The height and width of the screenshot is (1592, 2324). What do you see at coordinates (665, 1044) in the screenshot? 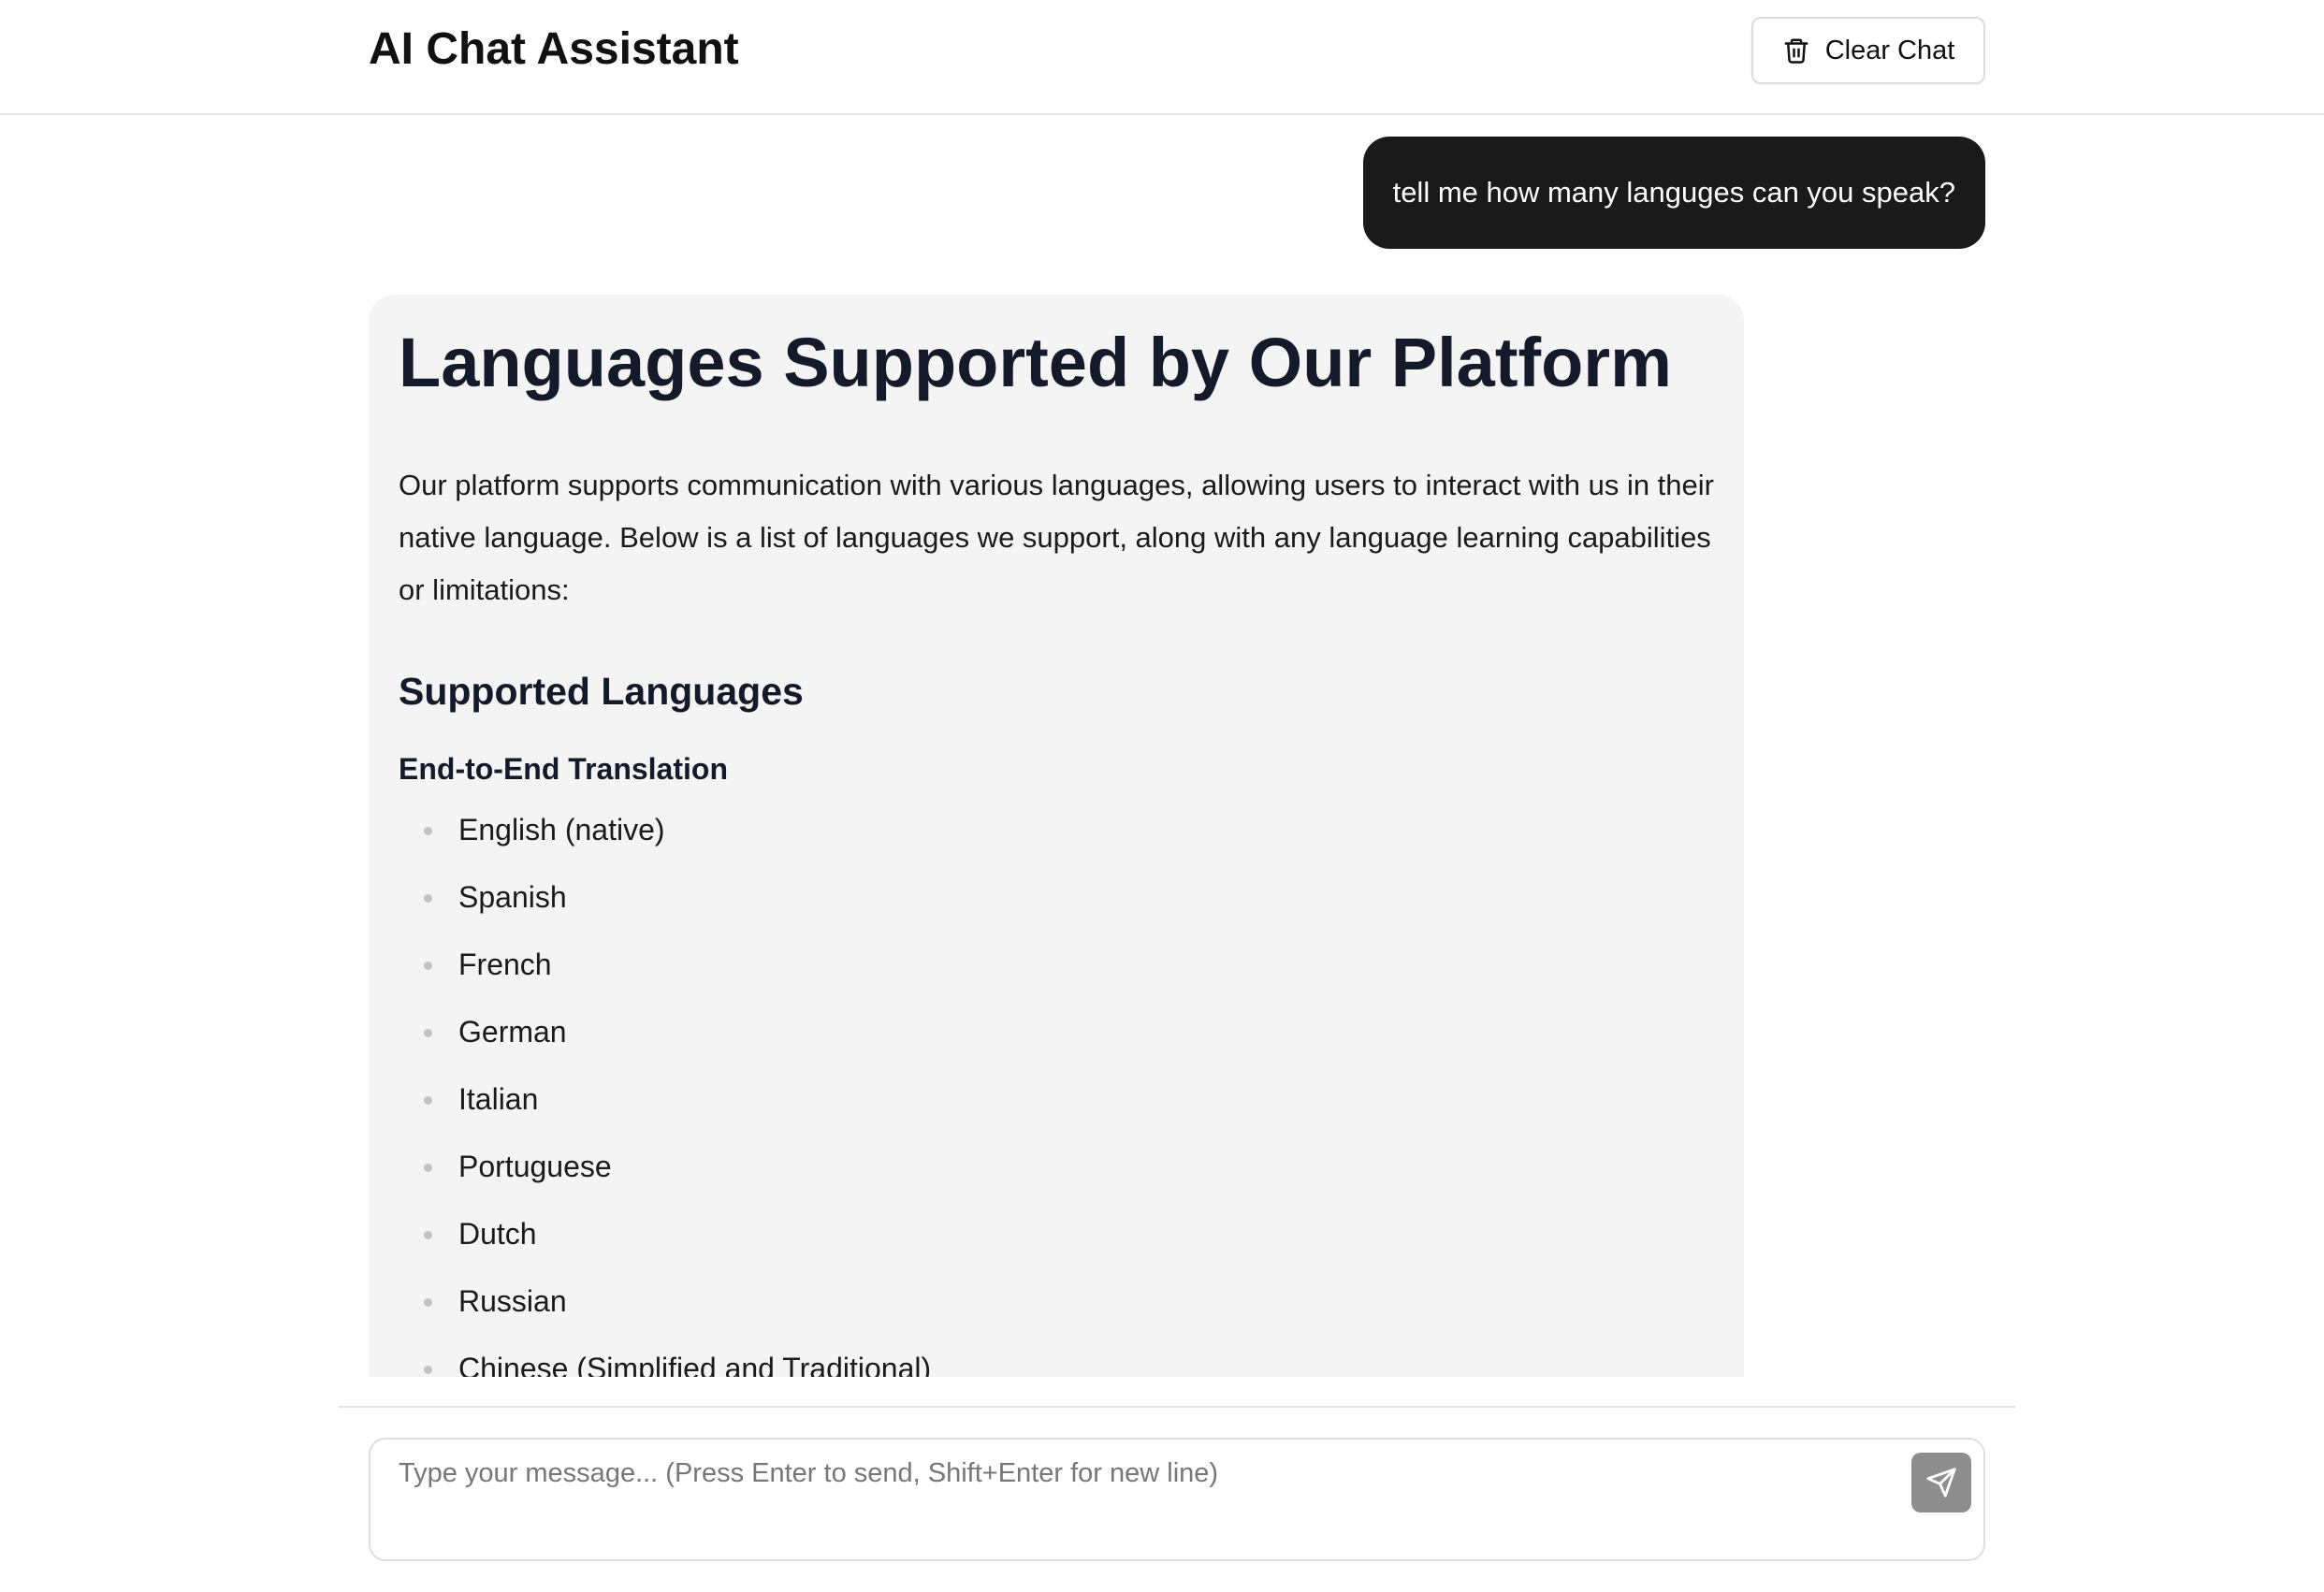
I see `language-list-item: German` at bounding box center [665, 1044].